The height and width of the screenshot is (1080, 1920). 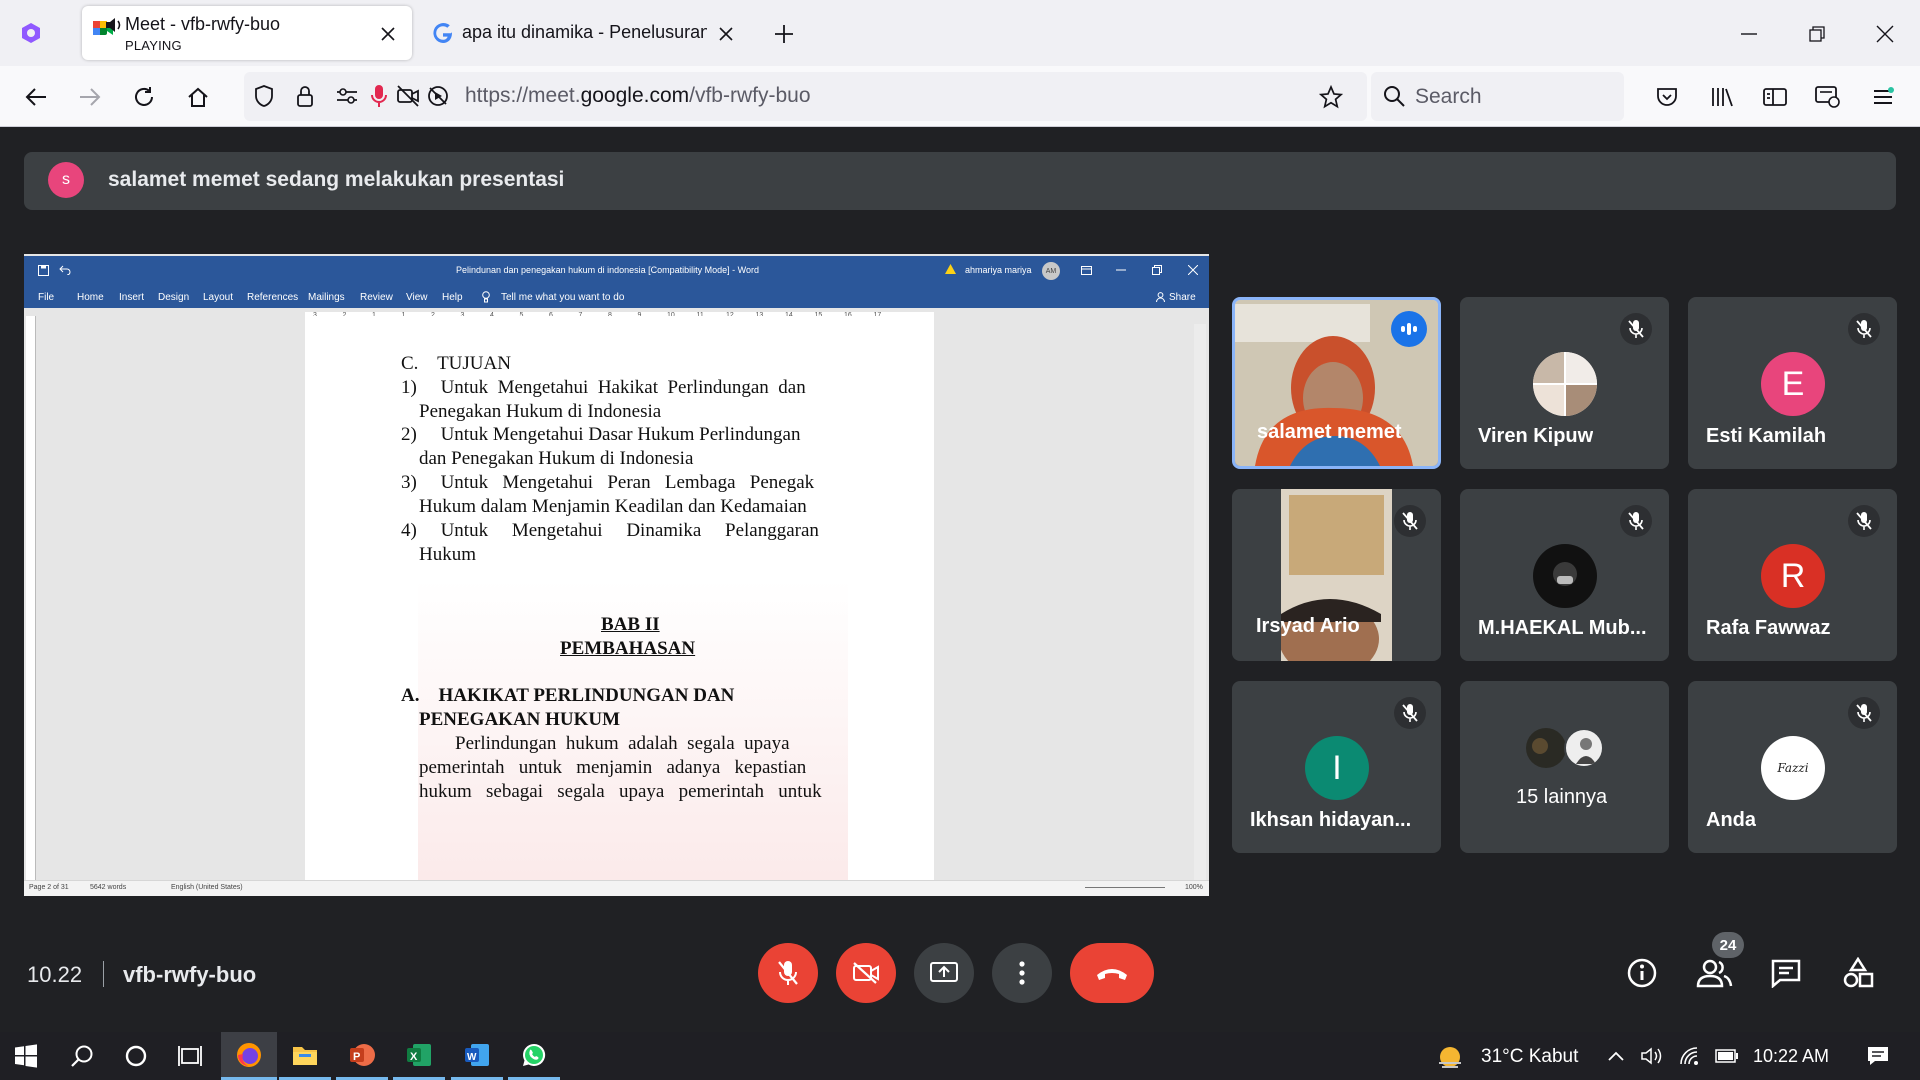 What do you see at coordinates (477, 1056) in the screenshot?
I see `word-icon: W` at bounding box center [477, 1056].